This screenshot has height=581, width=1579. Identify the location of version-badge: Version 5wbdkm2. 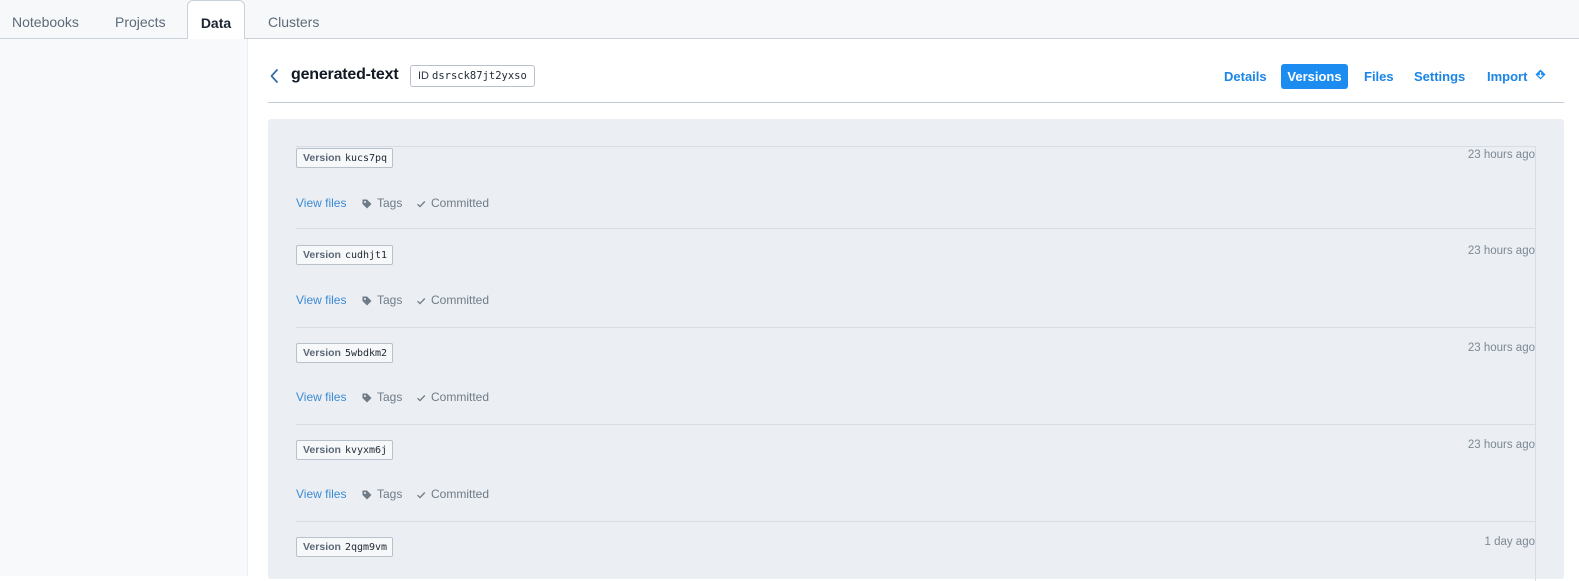
(345, 353).